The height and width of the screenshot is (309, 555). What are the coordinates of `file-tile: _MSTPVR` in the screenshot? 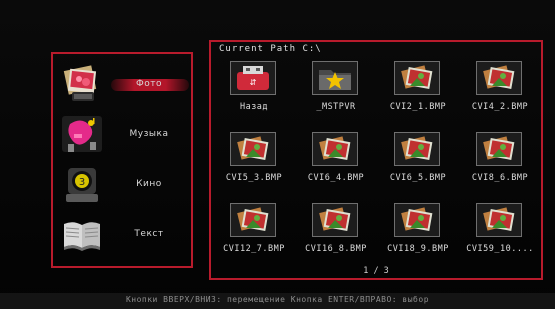 It's located at (336, 89).